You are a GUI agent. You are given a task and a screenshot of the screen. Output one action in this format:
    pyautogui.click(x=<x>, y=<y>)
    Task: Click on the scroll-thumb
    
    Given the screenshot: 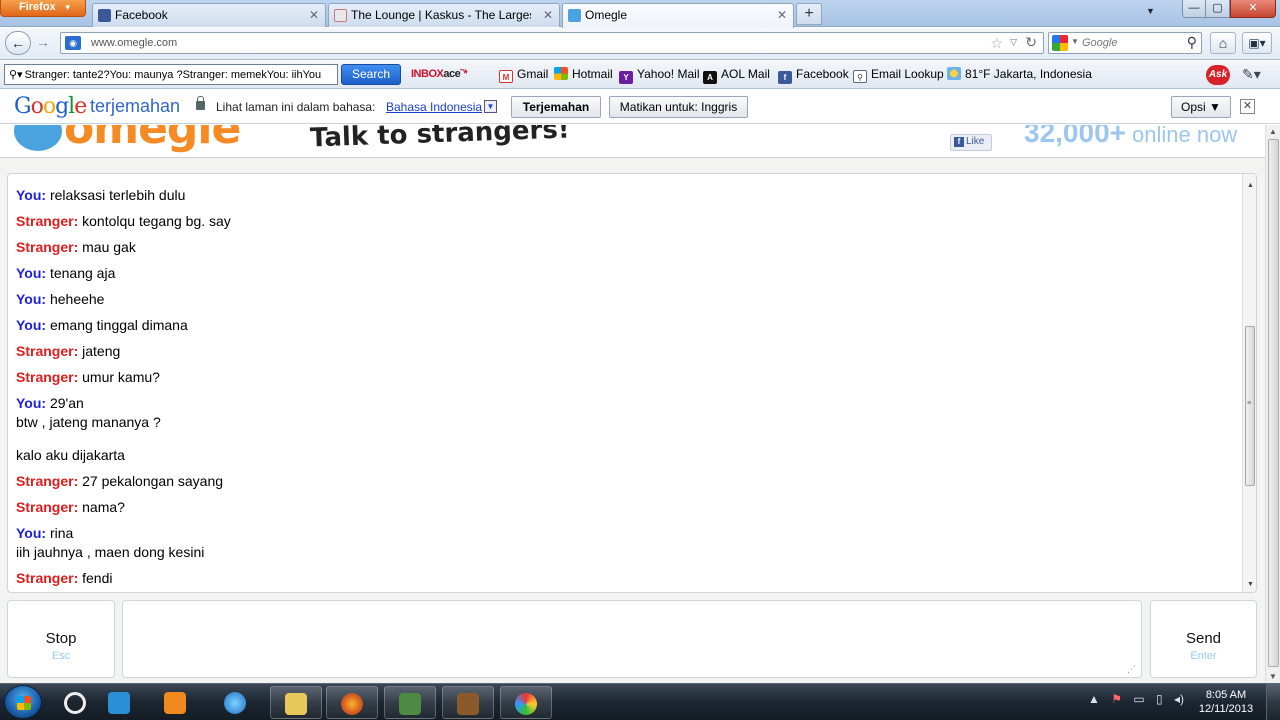 What is the action you would take?
    pyautogui.click(x=1273, y=403)
    